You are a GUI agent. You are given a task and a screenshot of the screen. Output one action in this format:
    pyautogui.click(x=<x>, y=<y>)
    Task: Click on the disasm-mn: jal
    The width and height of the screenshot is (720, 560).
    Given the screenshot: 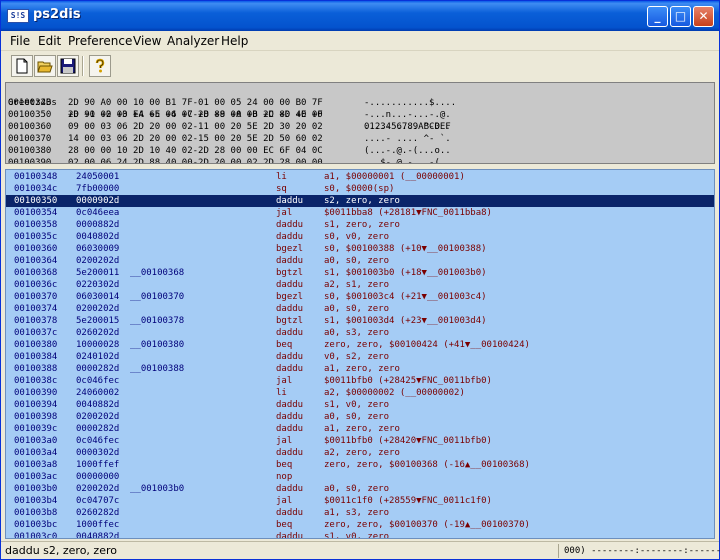 What is the action you would take?
    pyautogui.click(x=284, y=441)
    